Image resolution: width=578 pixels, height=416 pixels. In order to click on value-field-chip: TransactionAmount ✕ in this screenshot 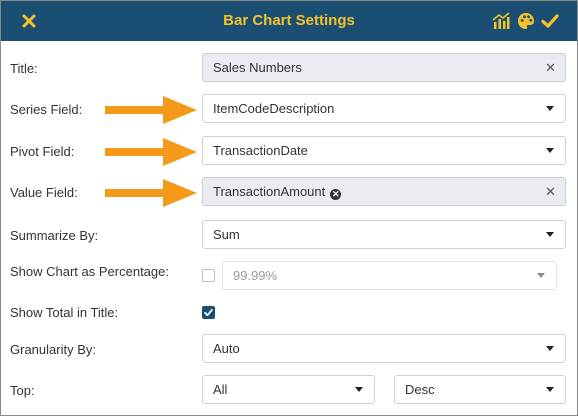, I will do `click(277, 191)`.